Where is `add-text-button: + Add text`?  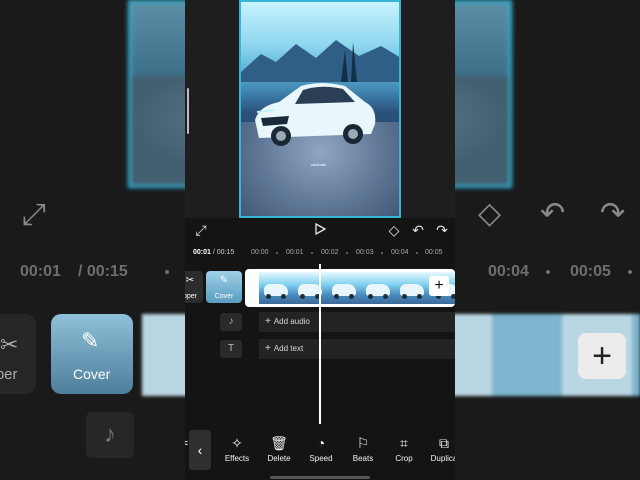 add-text-button: + Add text is located at coordinates (357, 349).